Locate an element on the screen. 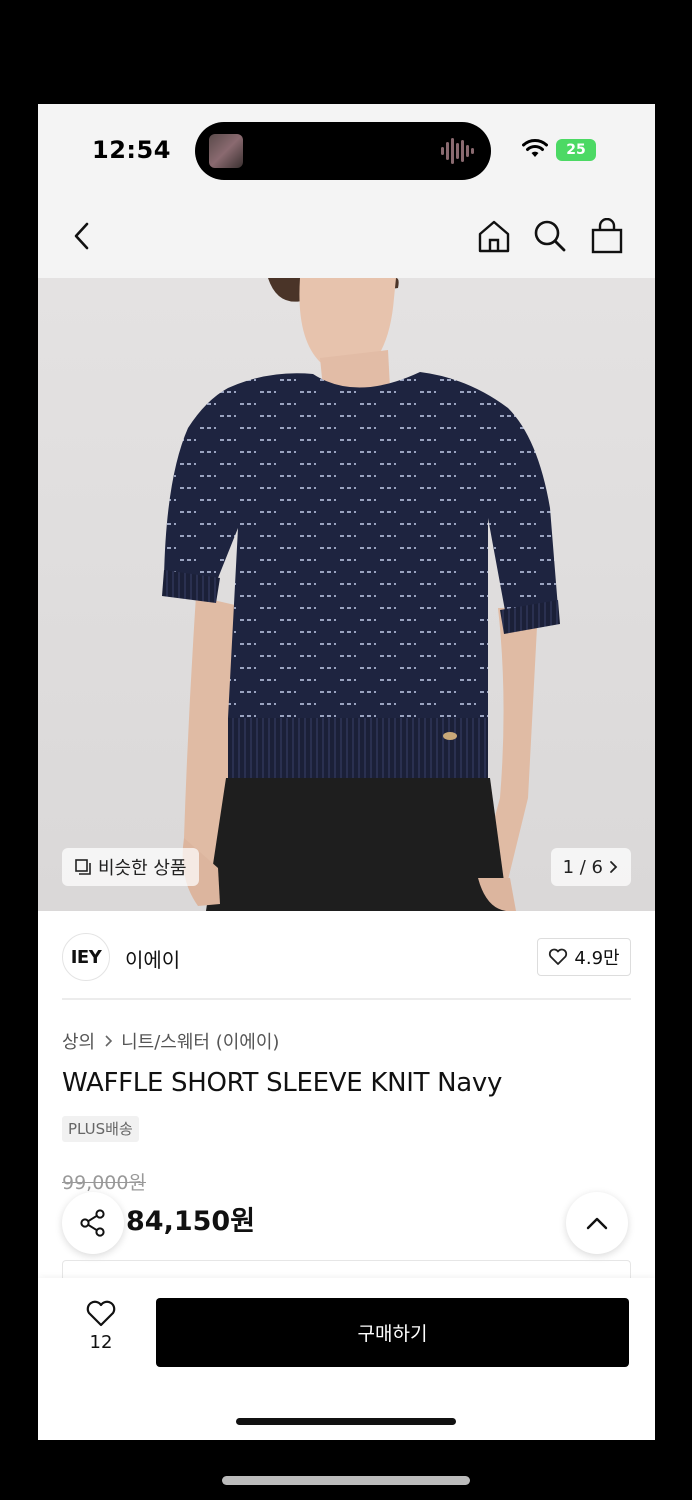 The height and width of the screenshot is (1500, 692). sale-price: 84,150원 is located at coordinates (191, 1221).